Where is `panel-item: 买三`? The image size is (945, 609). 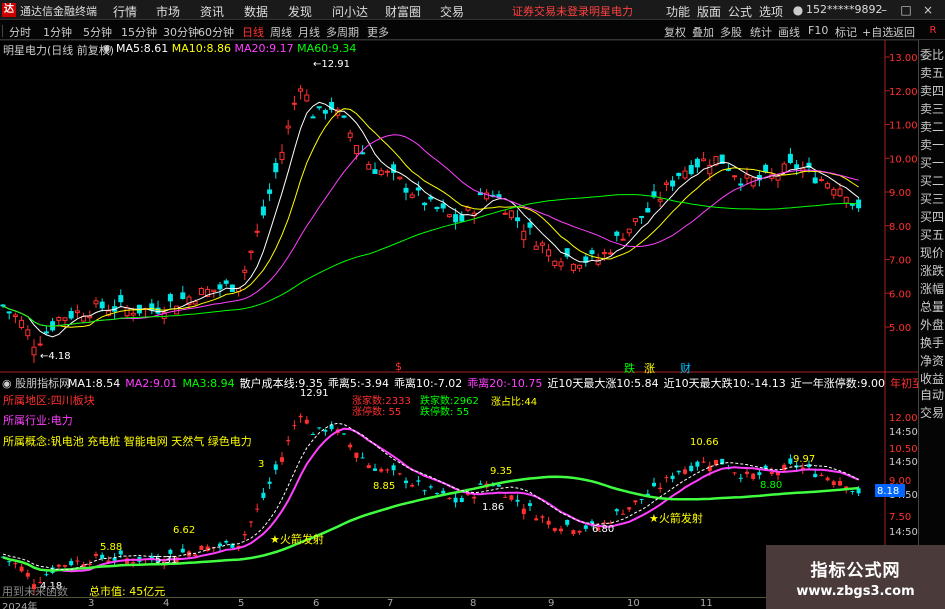
panel-item: 买三 is located at coordinates (932, 199).